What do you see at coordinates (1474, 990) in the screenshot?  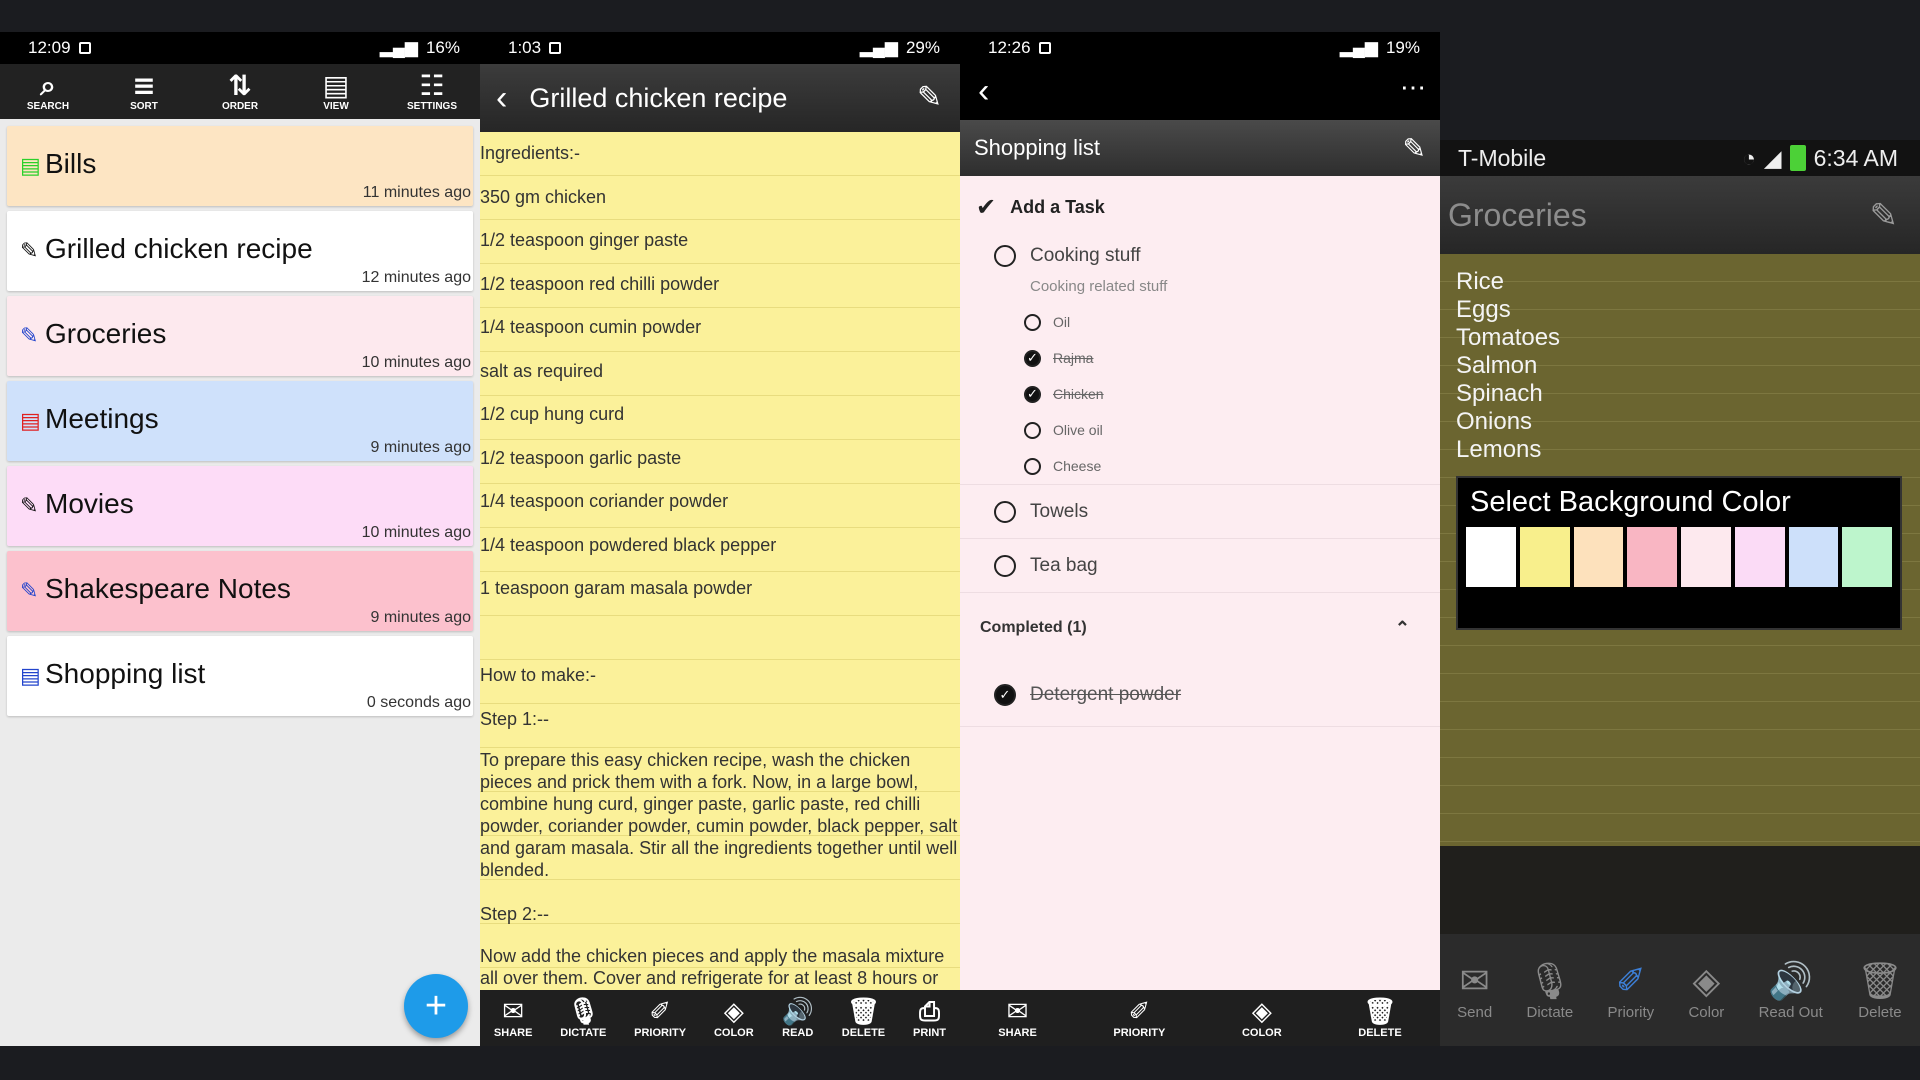 I see `send-button: ✉ Send` at bounding box center [1474, 990].